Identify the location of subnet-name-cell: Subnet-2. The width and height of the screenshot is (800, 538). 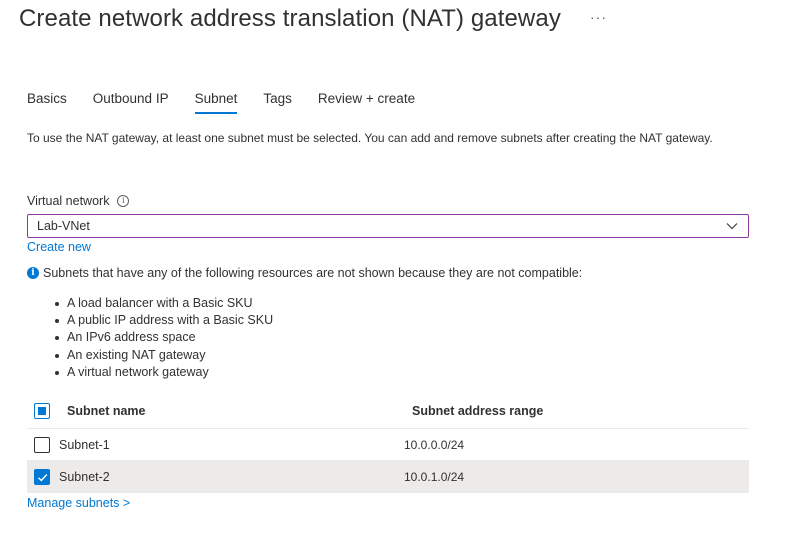
(84, 477).